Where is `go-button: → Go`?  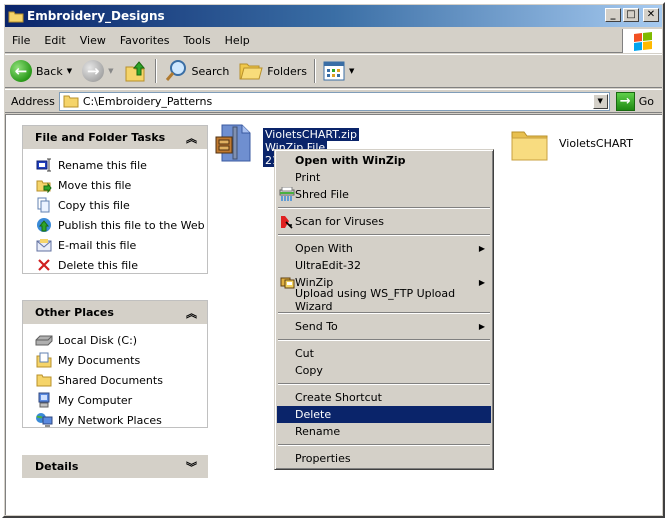 go-button: → Go is located at coordinates (636, 101).